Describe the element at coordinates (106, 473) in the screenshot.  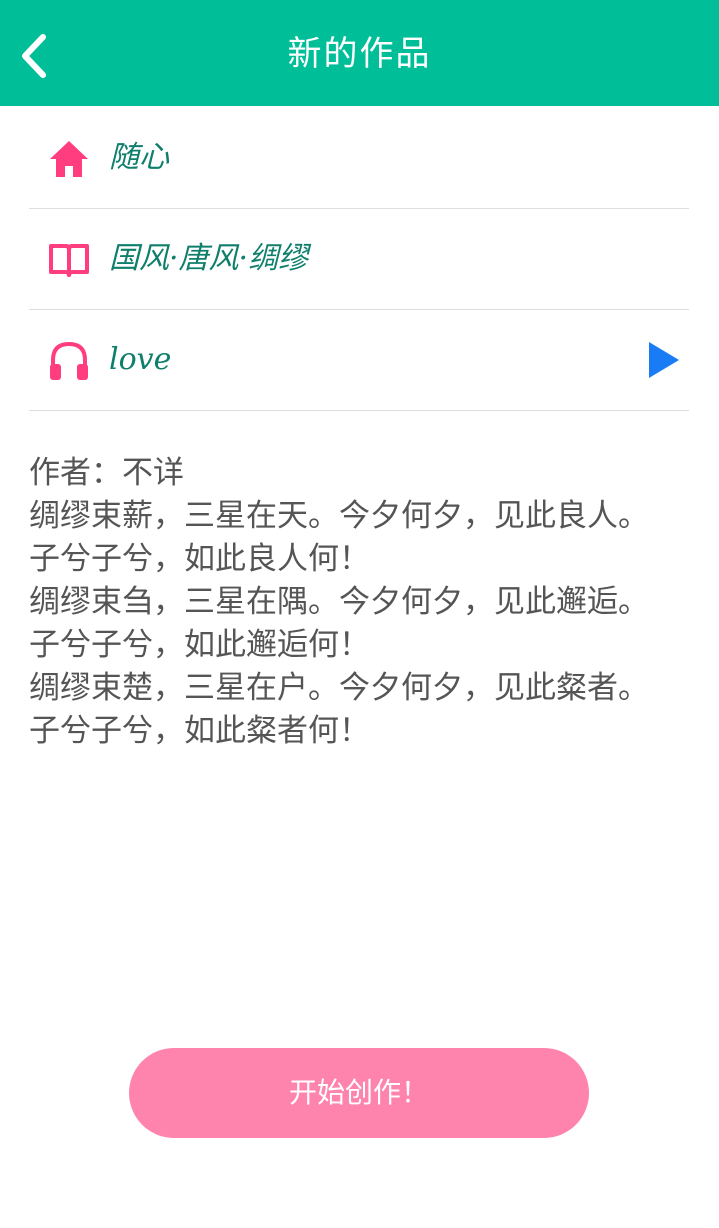
I see `author-line: 作者：不详` at that location.